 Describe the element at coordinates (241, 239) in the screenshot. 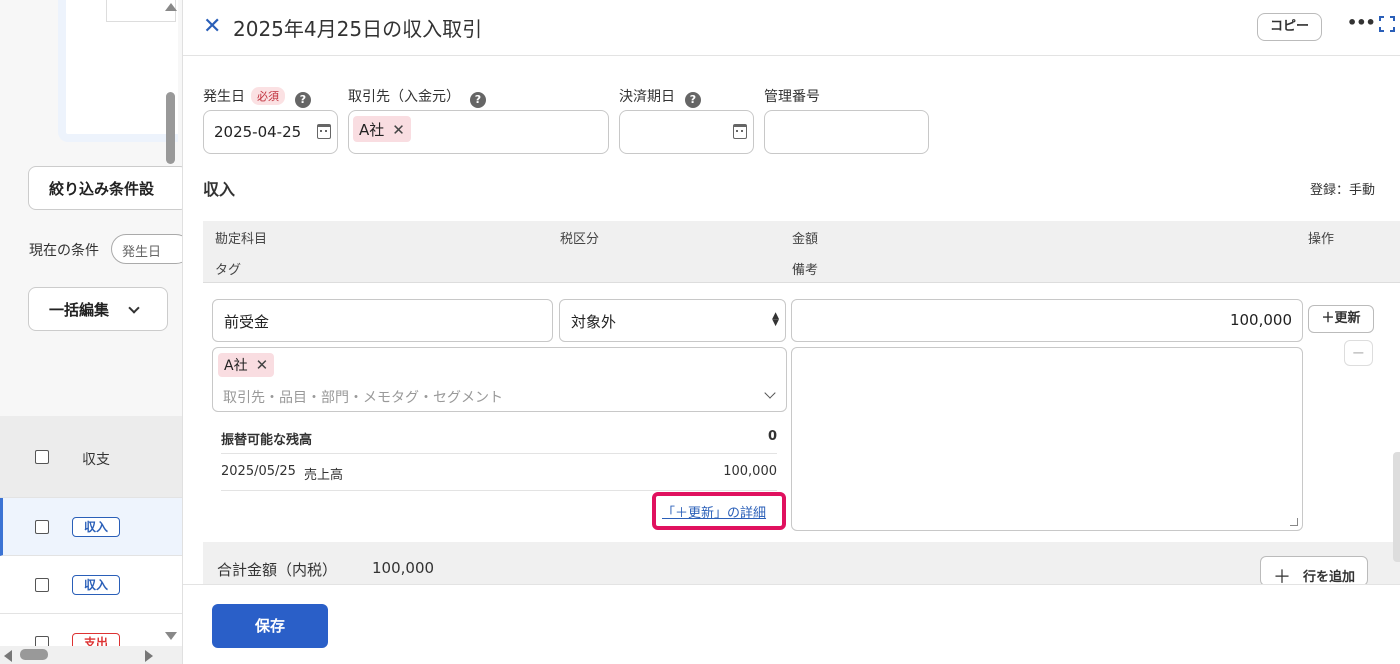

I see `column-account: 勘定科目` at that location.